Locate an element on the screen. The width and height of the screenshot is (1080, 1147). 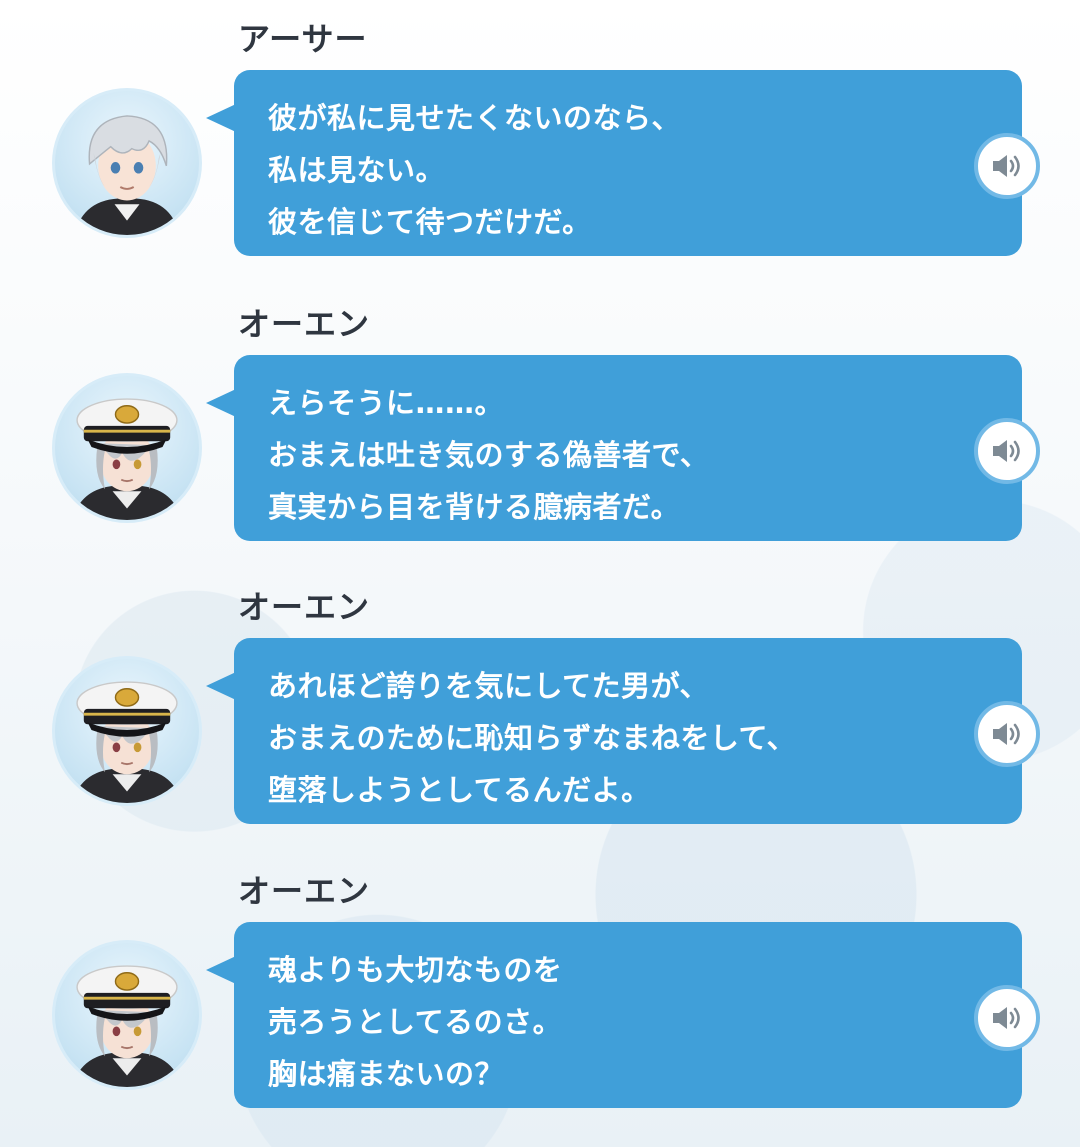
dialogue-text: 魂よりも大切なものを 売ろうとしてるのさ。 胸は痛まないの？ is located at coordinates (415, 1022).